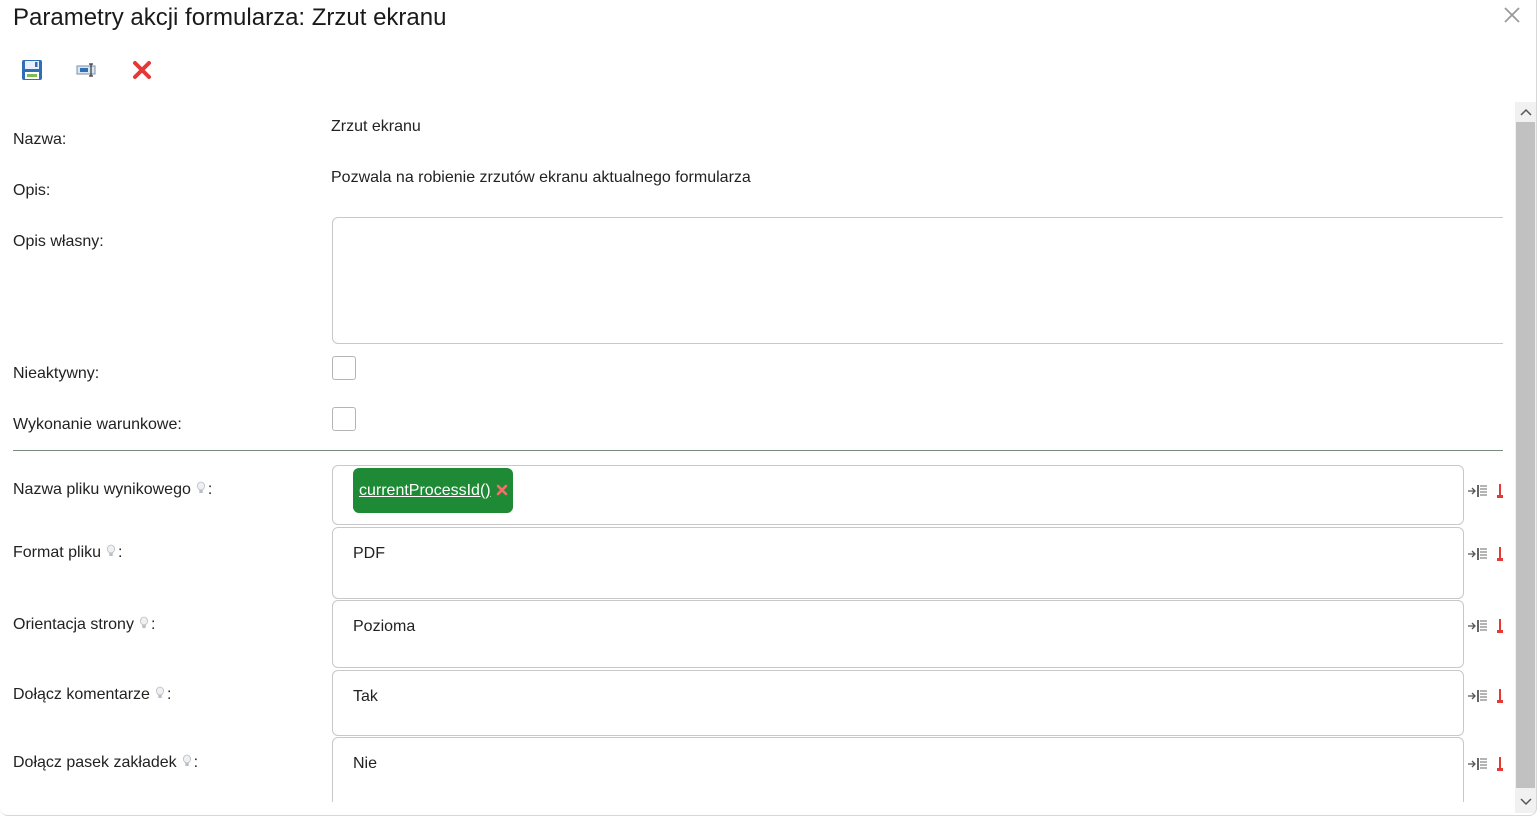 The height and width of the screenshot is (816, 1537). I want to click on include-bookmarks-bar-field: Nie, so click(898, 769).